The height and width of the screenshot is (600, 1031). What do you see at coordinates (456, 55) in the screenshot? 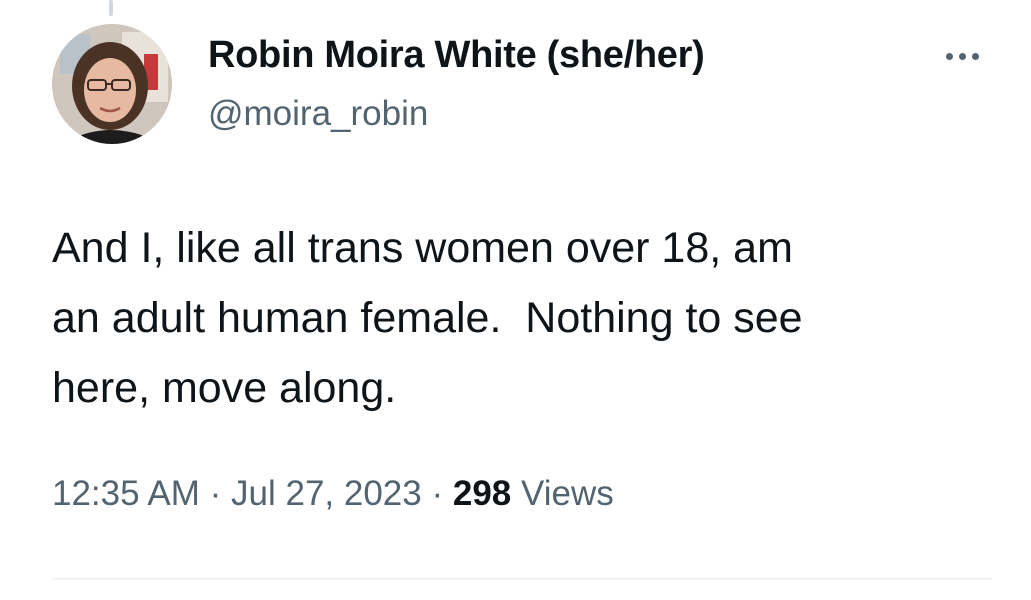
I see `author-display-name: Robin Moira White (she/her)` at bounding box center [456, 55].